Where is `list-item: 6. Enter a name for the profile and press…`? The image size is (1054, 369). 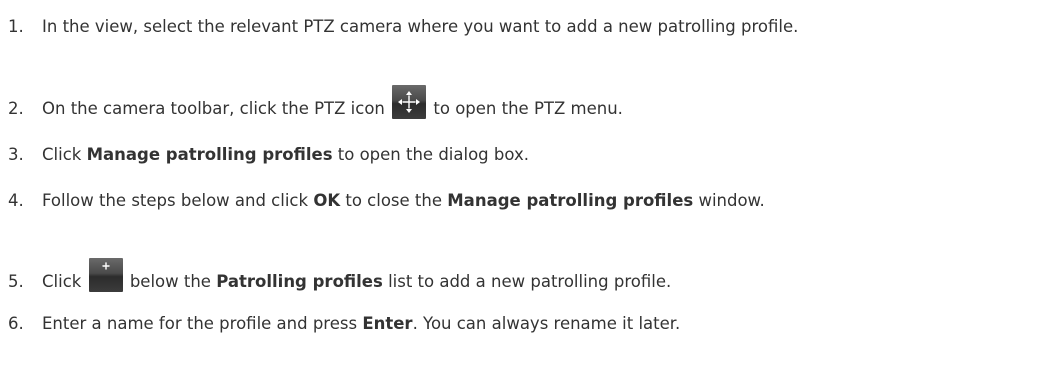 list-item: 6. Enter a name for the profile and press… is located at coordinates (344, 324).